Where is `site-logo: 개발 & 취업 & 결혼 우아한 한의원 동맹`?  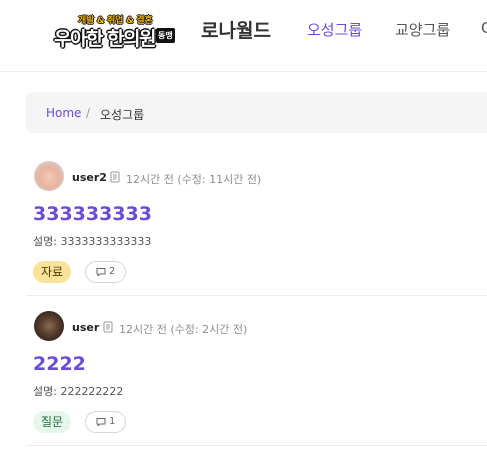
site-logo: 개발 & 취업 & 결혼 우아한 한의원 동맹 is located at coordinates (115, 31).